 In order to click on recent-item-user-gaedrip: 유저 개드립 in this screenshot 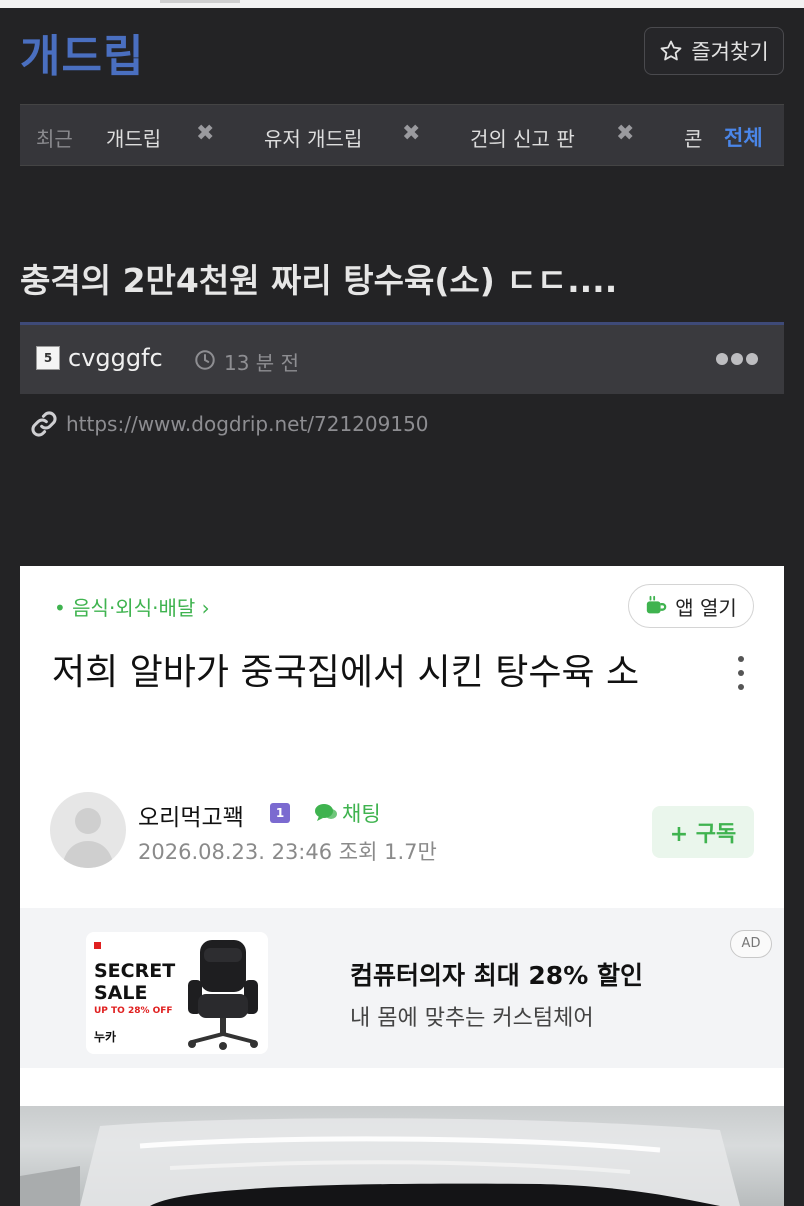, I will do `click(313, 137)`.